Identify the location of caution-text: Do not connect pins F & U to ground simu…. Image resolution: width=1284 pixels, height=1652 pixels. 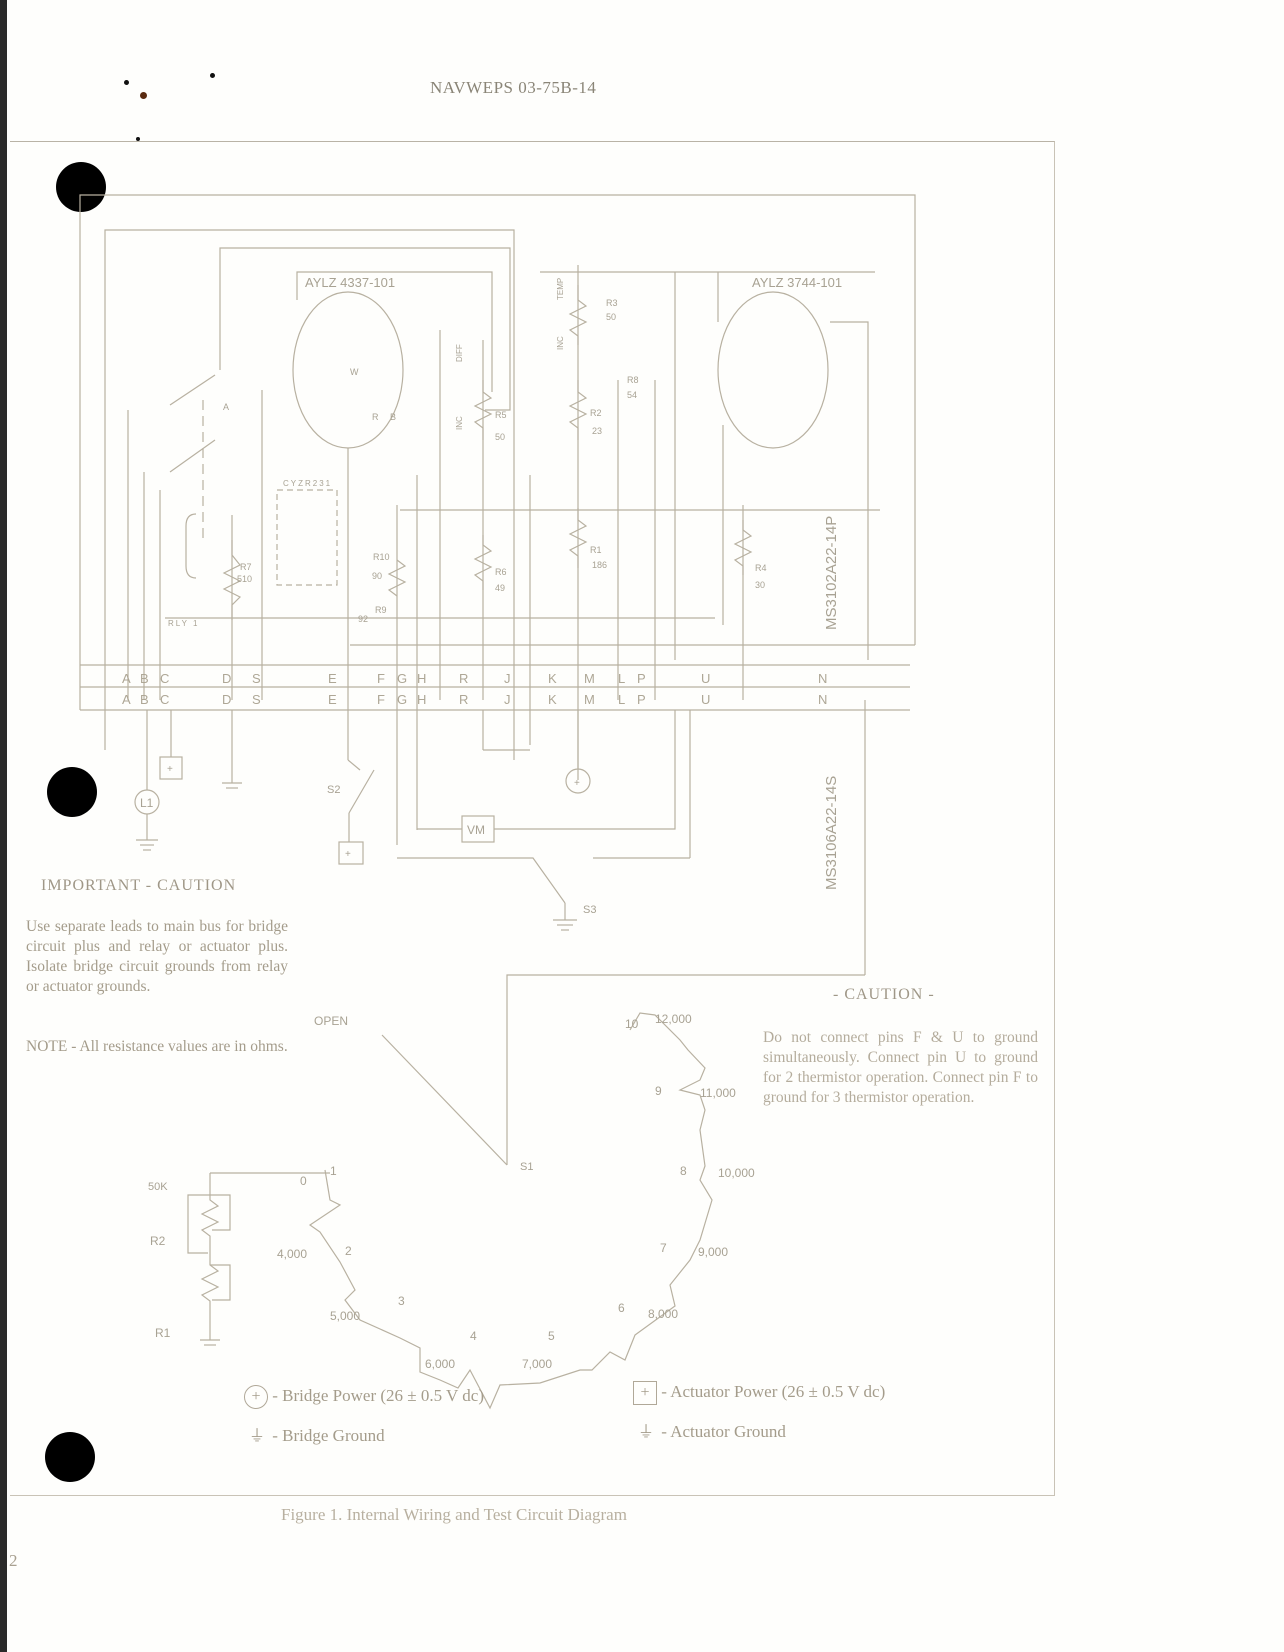
(900, 1067).